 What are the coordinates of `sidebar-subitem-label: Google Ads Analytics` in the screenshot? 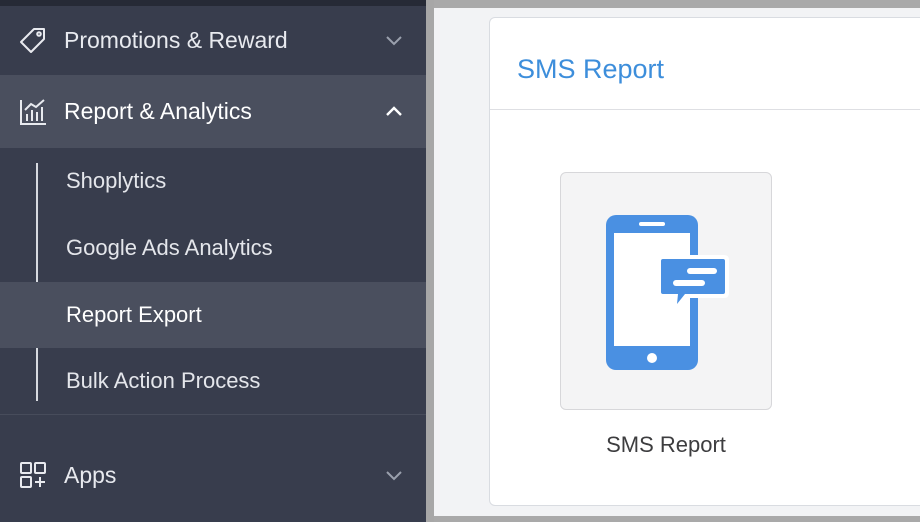 It's located at (169, 247).